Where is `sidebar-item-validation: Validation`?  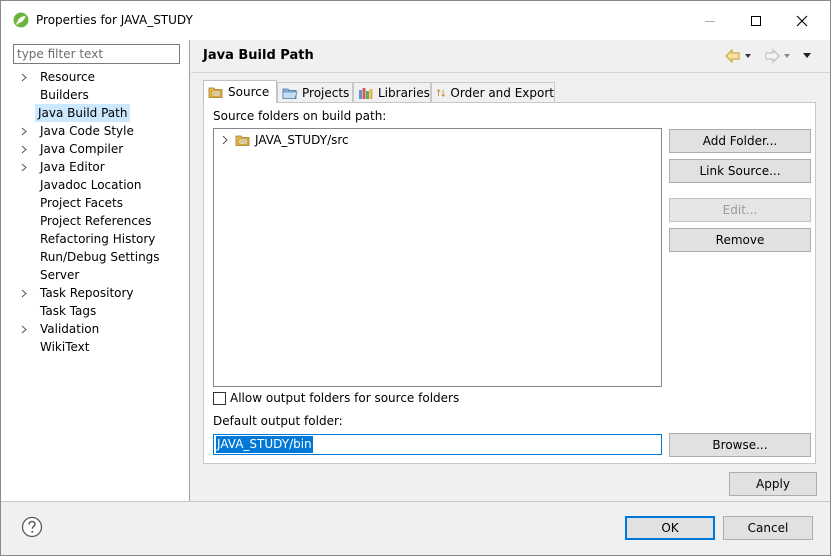
sidebar-item-validation: Validation is located at coordinates (95, 329).